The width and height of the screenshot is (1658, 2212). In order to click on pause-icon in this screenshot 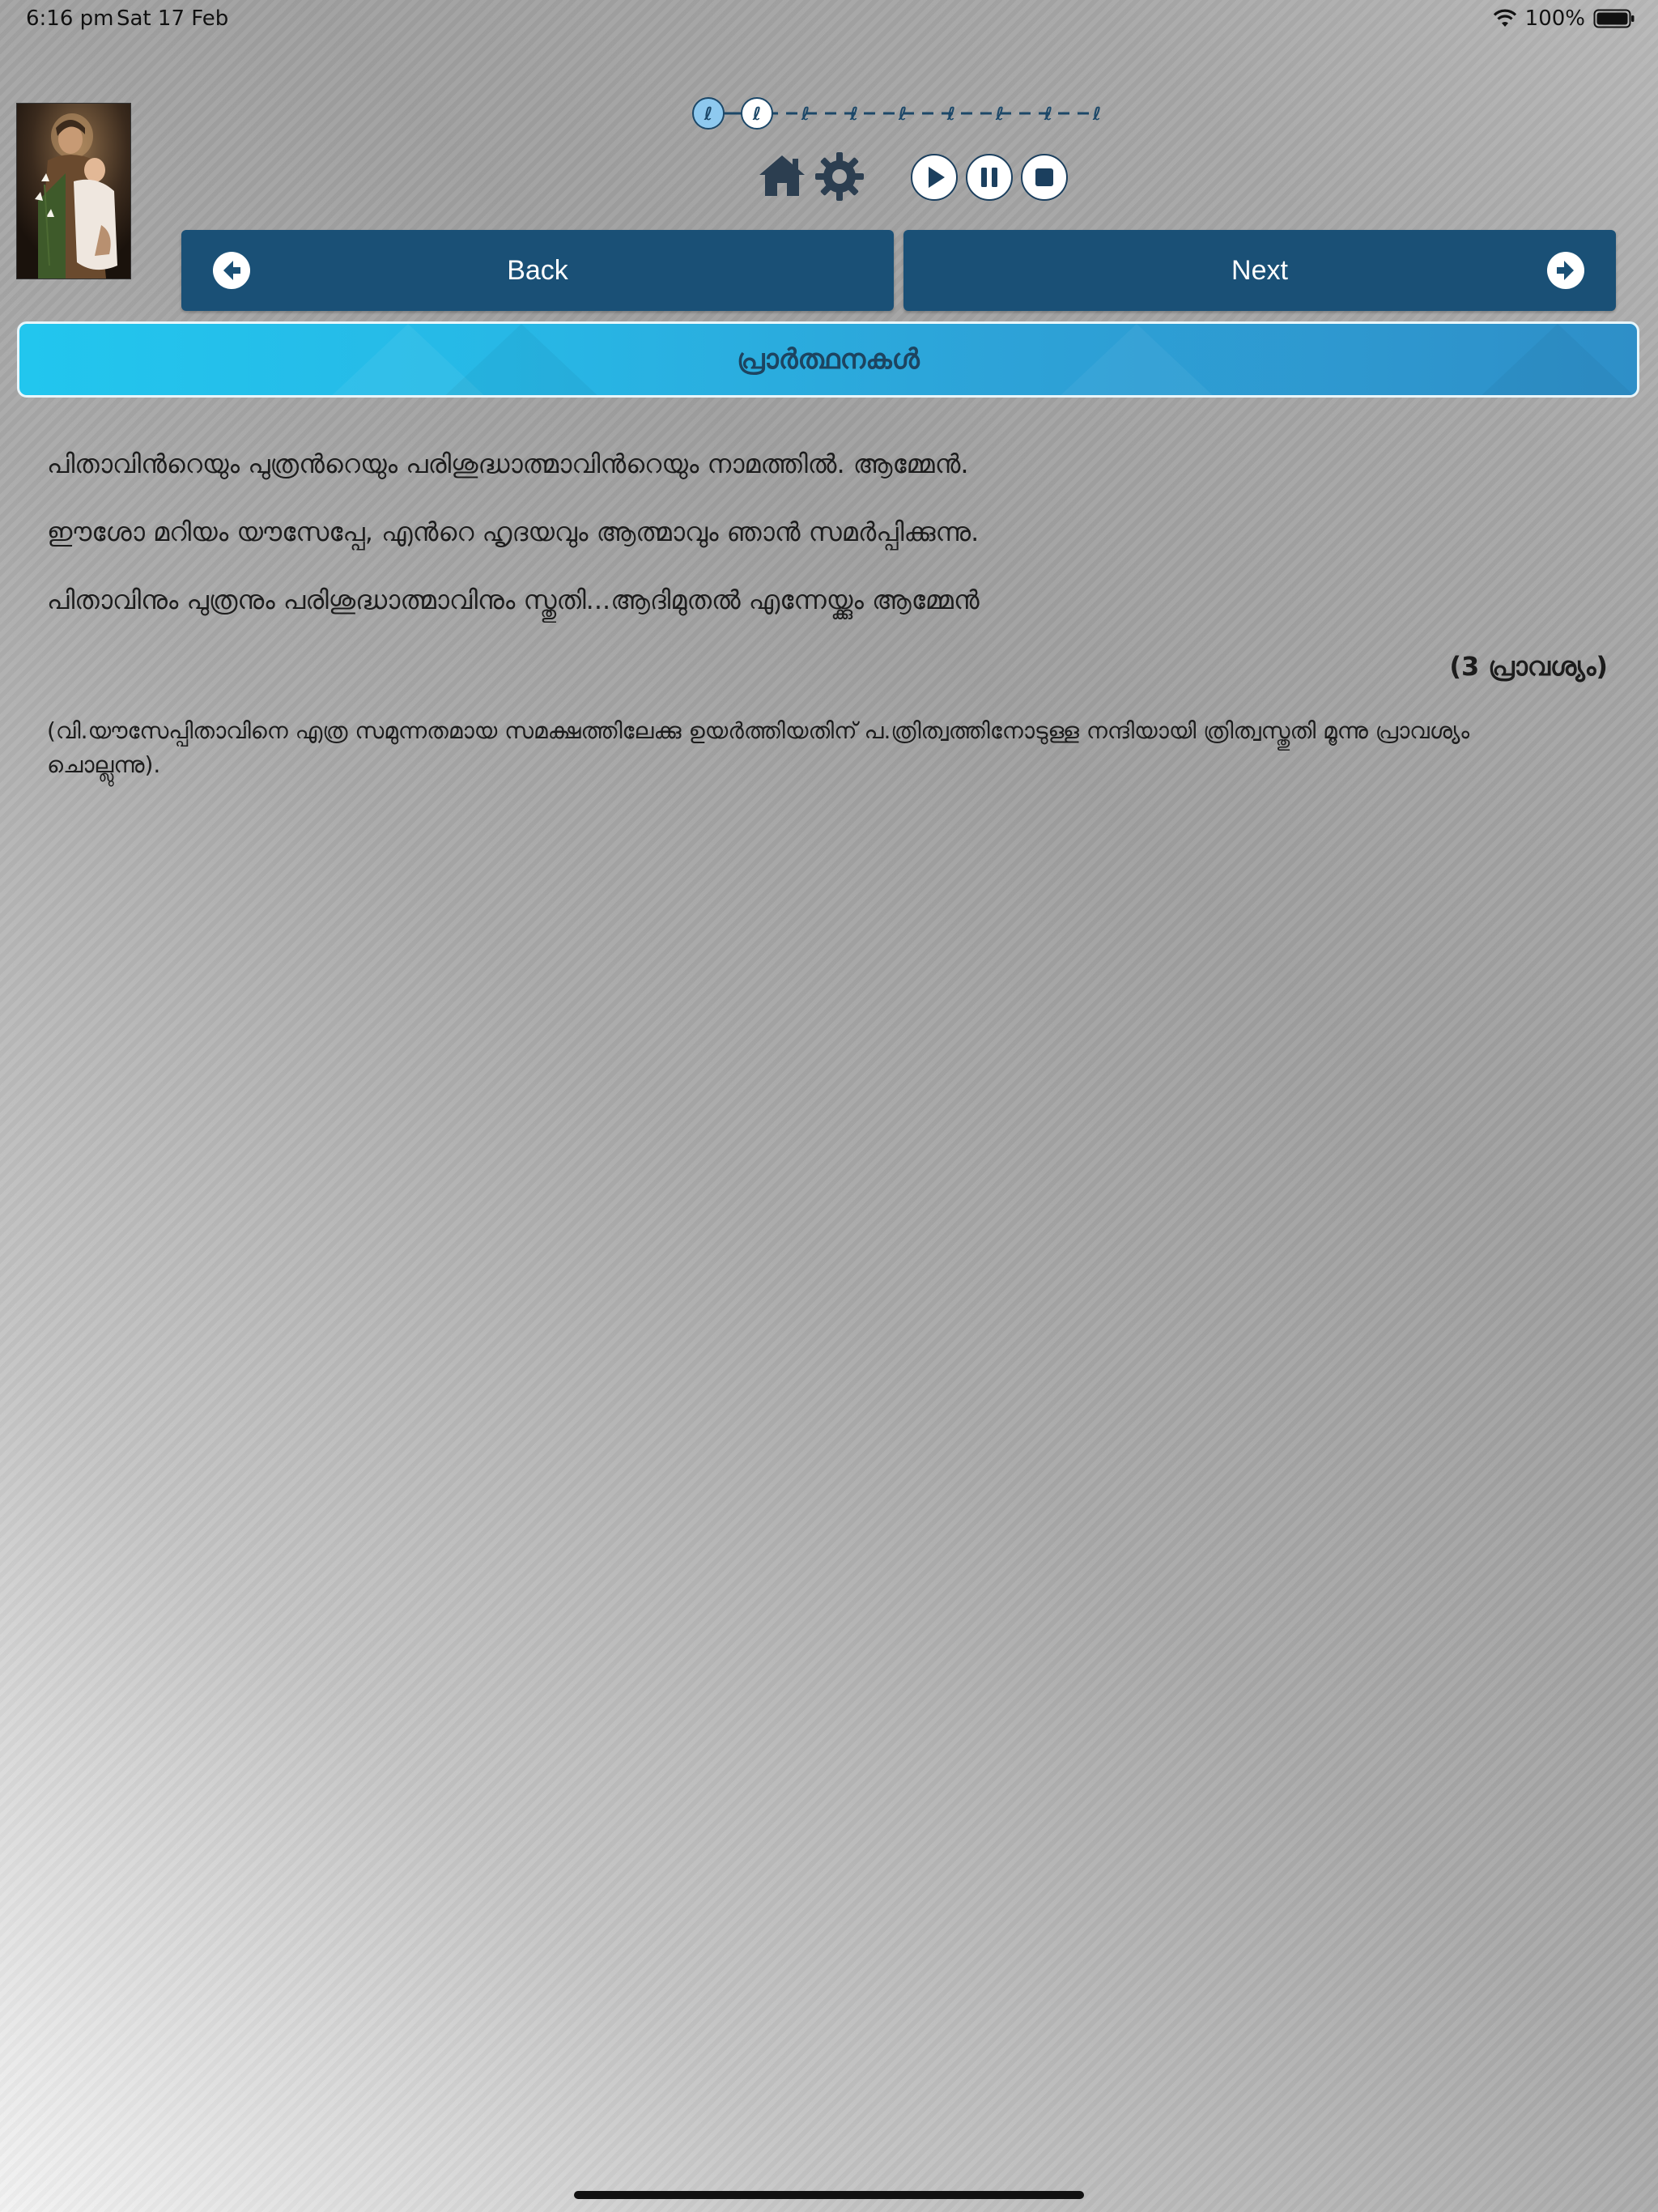, I will do `click(989, 178)`.